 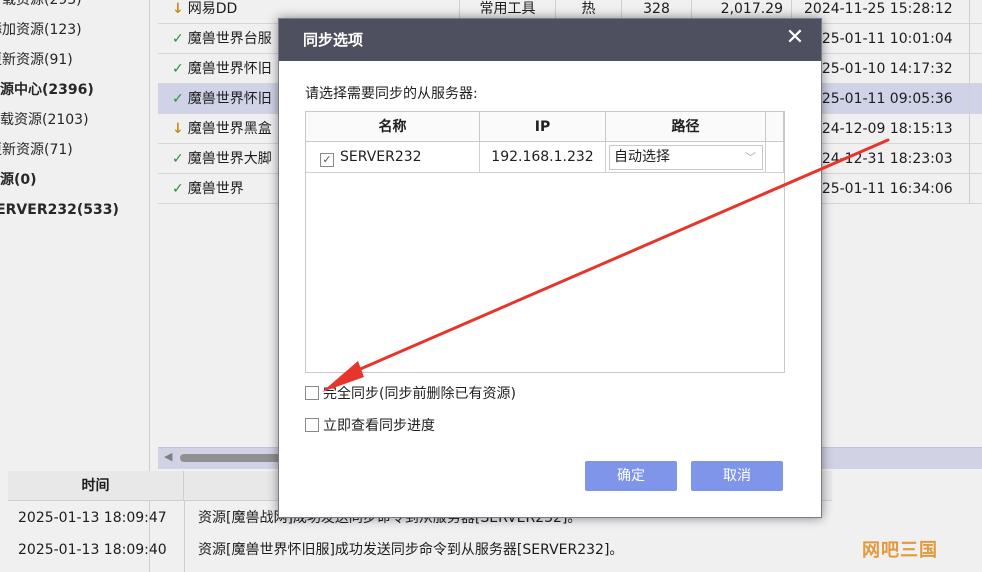 I want to click on path-select: 自动选择 ﹀, so click(x=686, y=157).